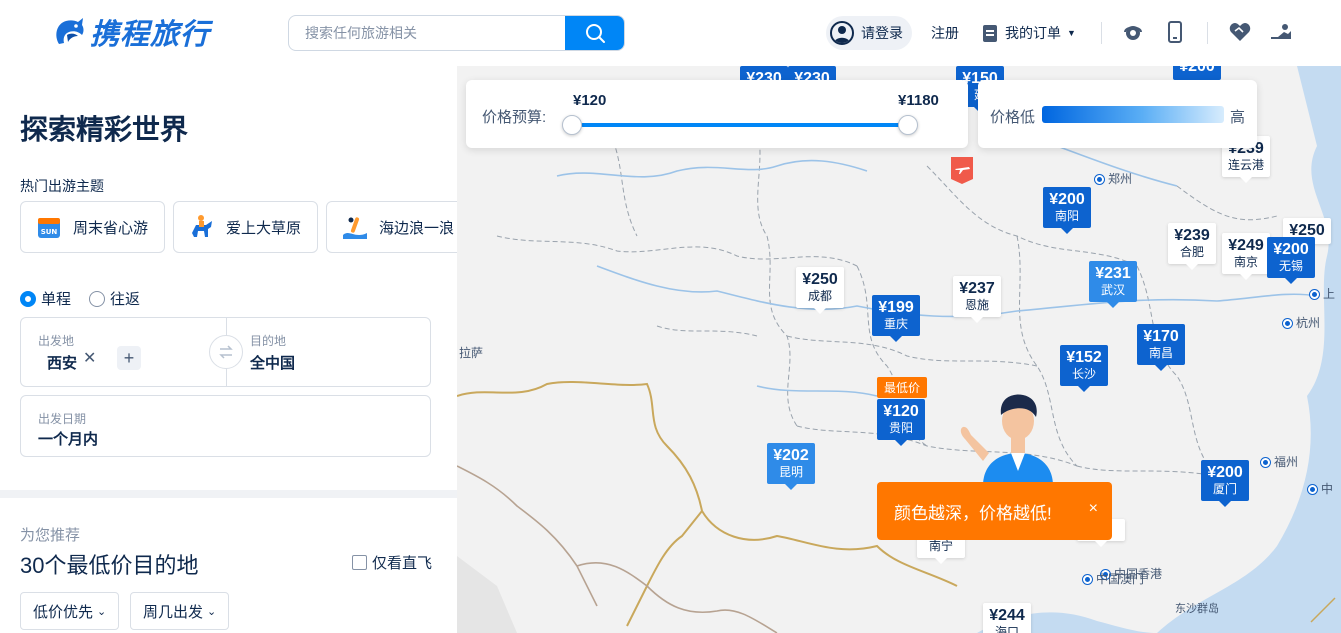 The height and width of the screenshot is (633, 1341). What do you see at coordinates (973, 511) in the screenshot?
I see `tip-toast-text: 颜色越深，价格越低!` at bounding box center [973, 511].